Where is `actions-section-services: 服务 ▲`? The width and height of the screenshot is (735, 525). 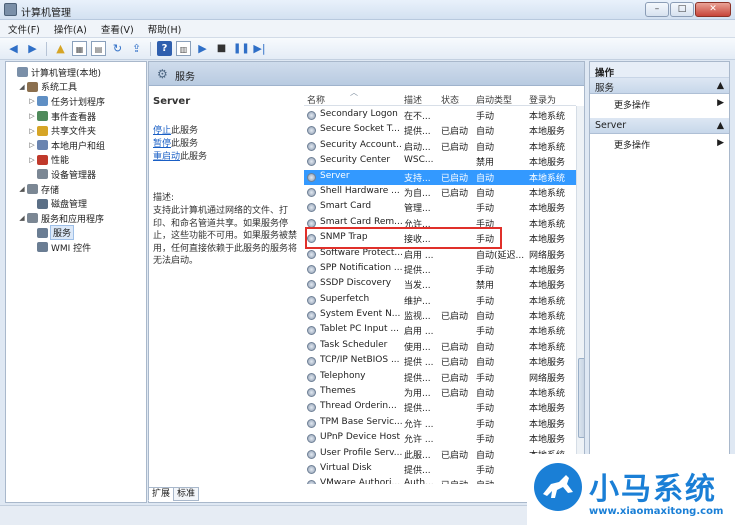 actions-section-services: 服务 ▲ is located at coordinates (659, 86).